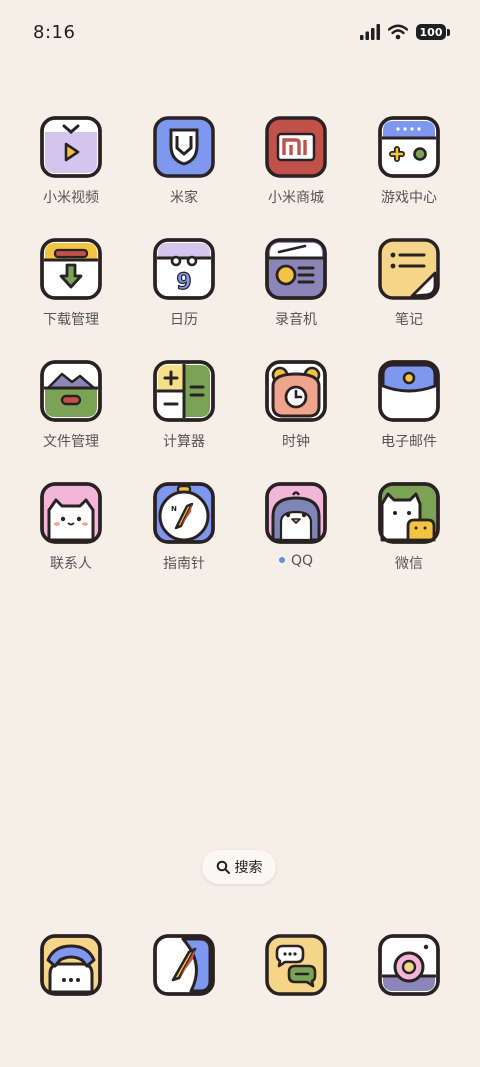 This screenshot has height=1067, width=480. I want to click on notes-icon, so click(409, 269).